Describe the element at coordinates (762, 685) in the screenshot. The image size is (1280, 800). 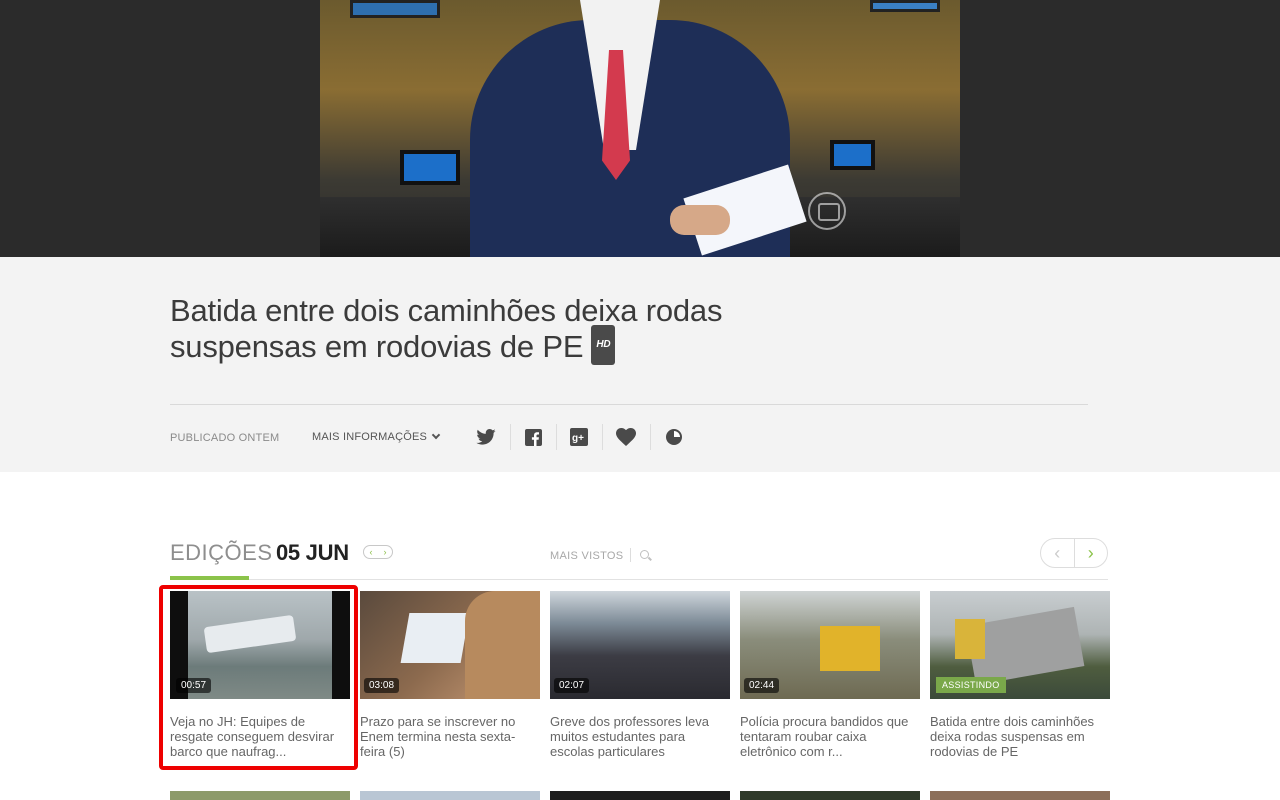
I see `duration-badge: 02:44` at that location.